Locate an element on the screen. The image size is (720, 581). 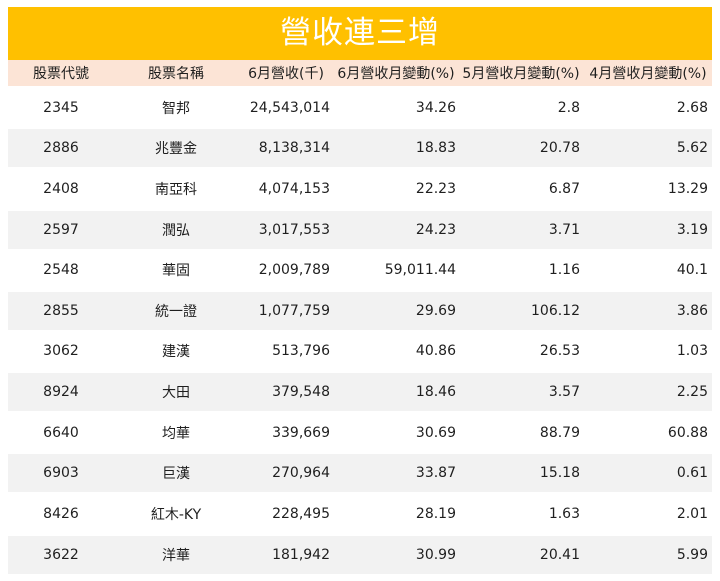
table-row: 6640 均華 339,669 30.69 88.79 60.88 is located at coordinates (360, 433).